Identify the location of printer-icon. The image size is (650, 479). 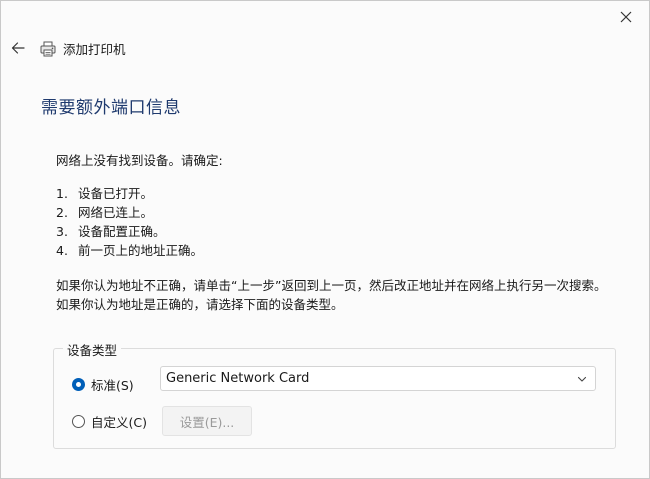
(48, 49).